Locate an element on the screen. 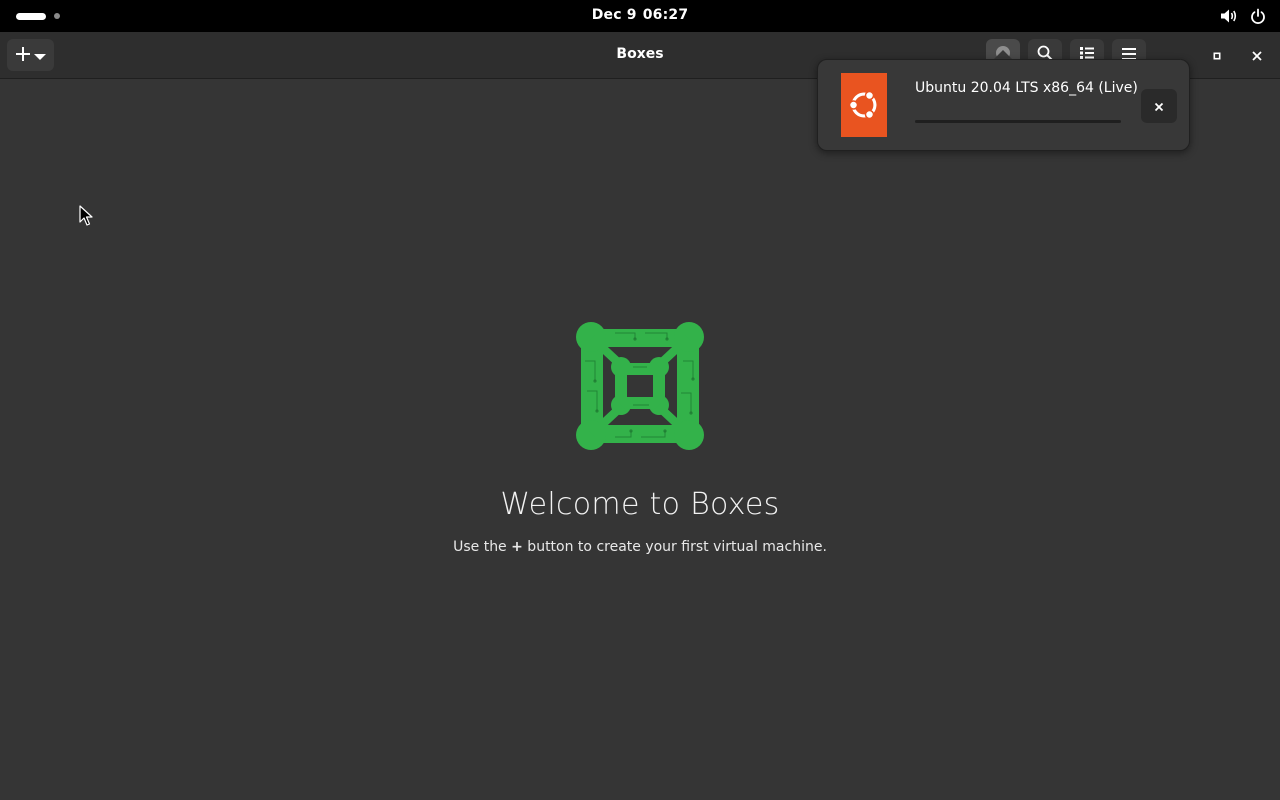  cancel-download-button is located at coordinates (1159, 106).